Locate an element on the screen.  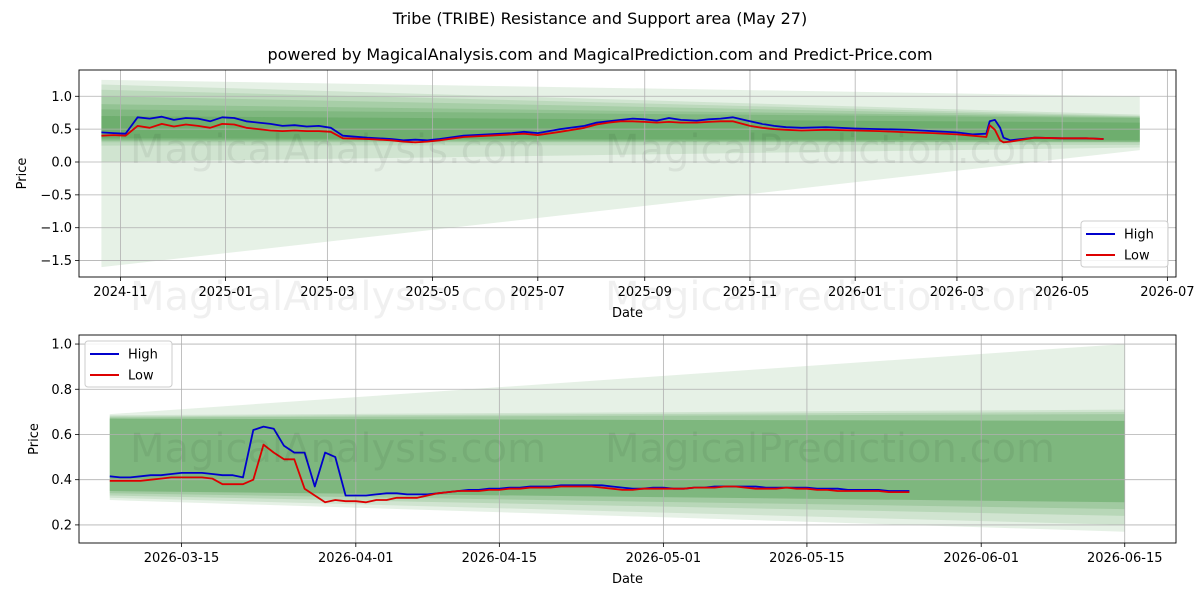
y-tick-label: 0.4 is located at coordinates (61, 480).